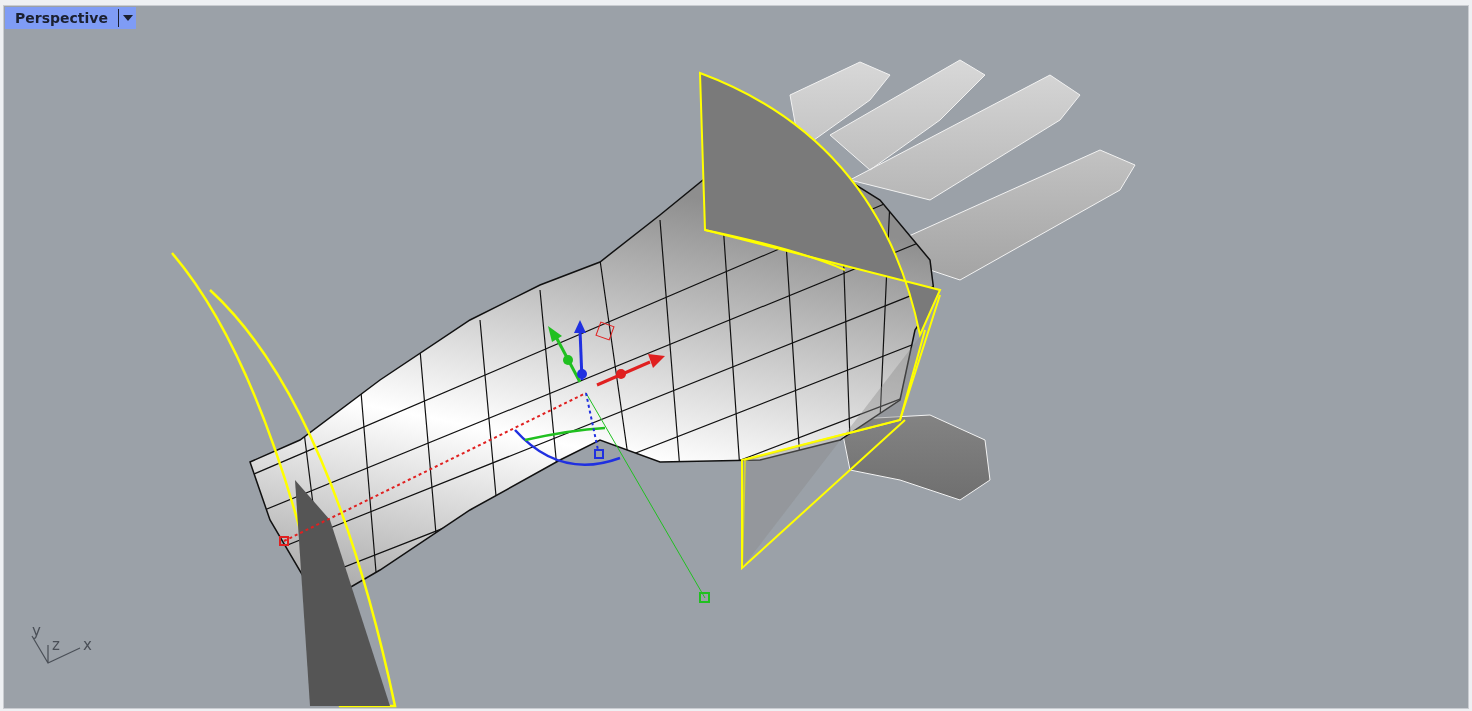  Describe the element at coordinates (127, 18) in the screenshot. I see `dropdown-caret-icon` at that location.